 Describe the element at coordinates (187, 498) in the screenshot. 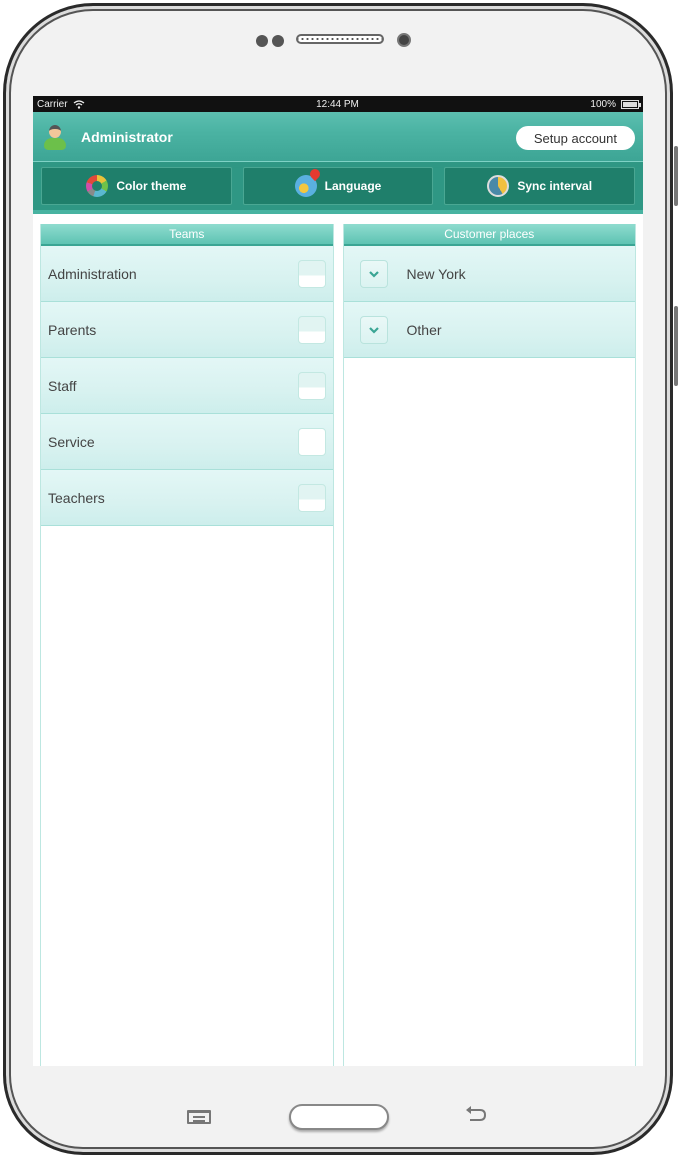

I see `team-row-teachers: Teachers` at that location.